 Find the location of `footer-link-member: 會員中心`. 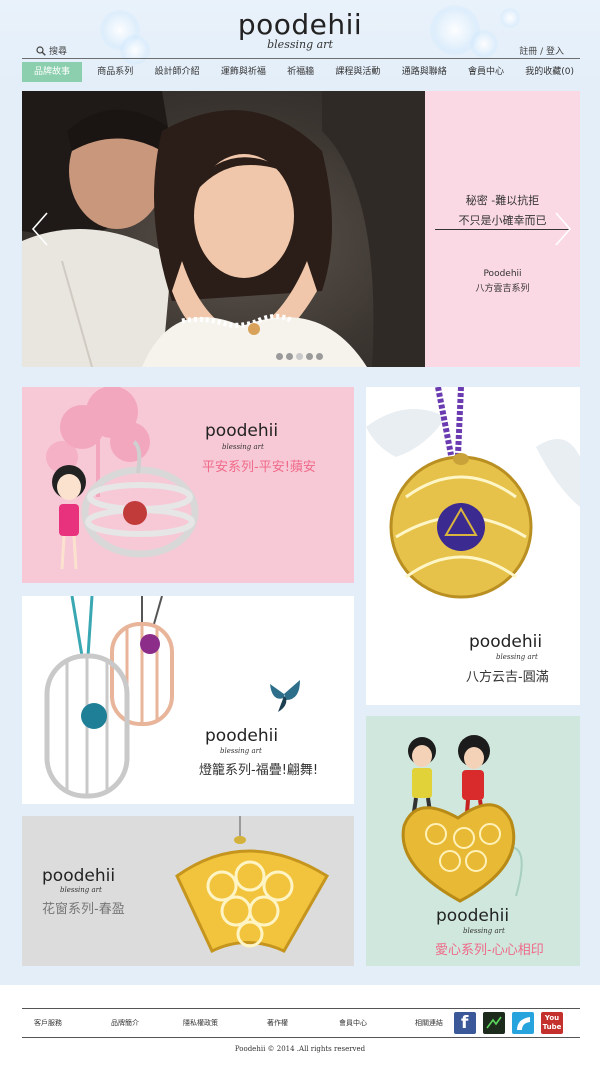

footer-link-member: 會員中心 is located at coordinates (353, 1023).